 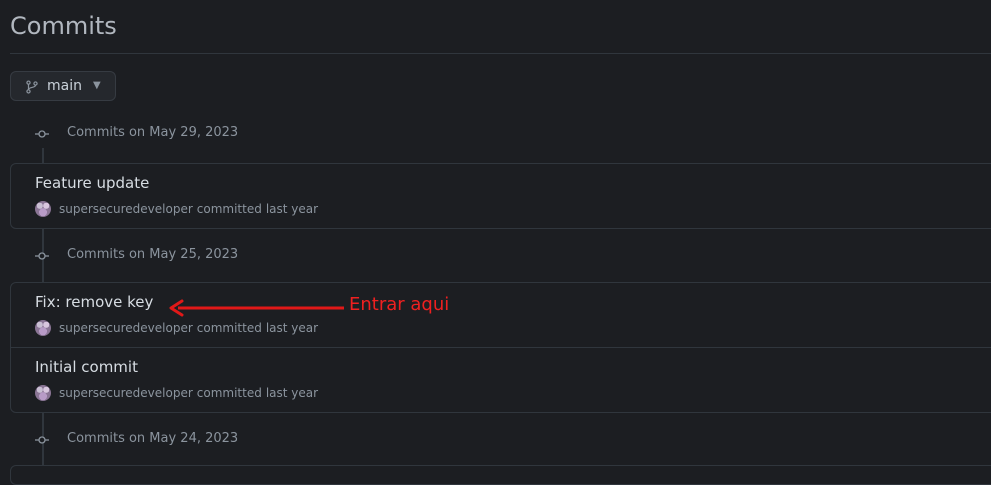 What do you see at coordinates (94, 302) in the screenshot?
I see `commit-title-link: Fix: remove key` at bounding box center [94, 302].